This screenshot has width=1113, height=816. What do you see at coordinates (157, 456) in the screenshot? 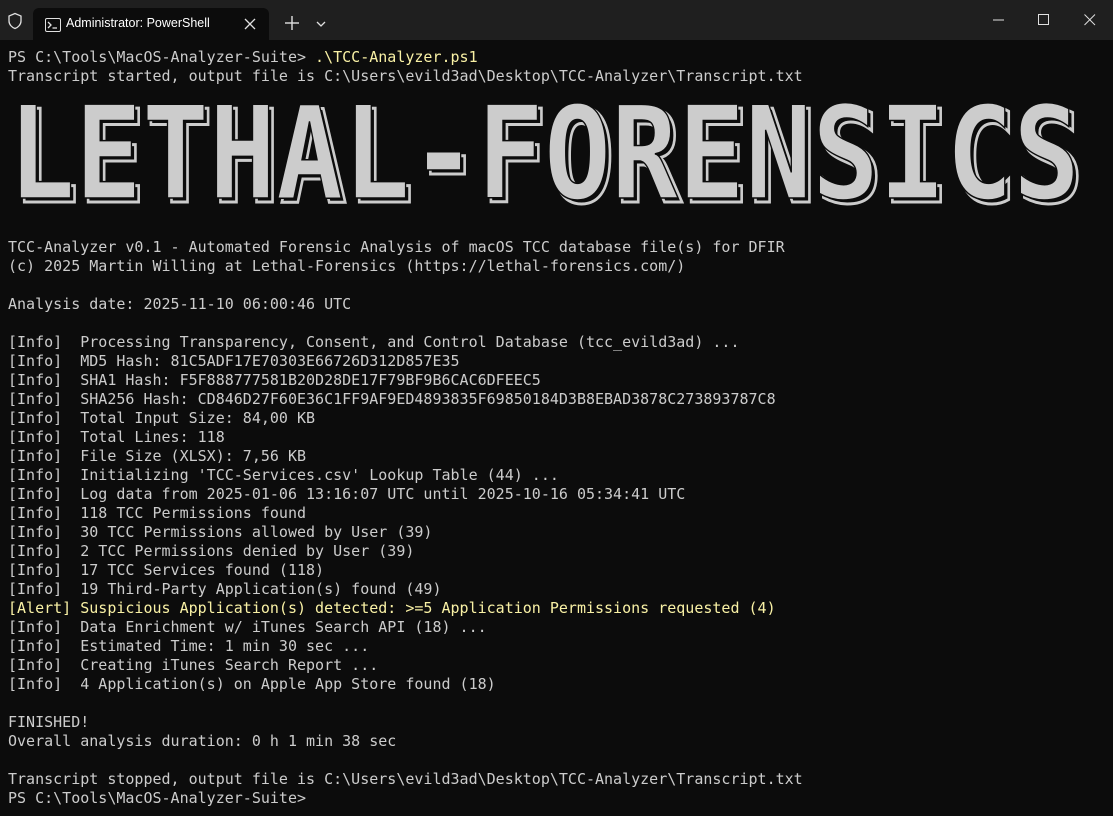
I see `log-line: [Info] File Size (XLSX): 7,56 KB` at bounding box center [157, 456].